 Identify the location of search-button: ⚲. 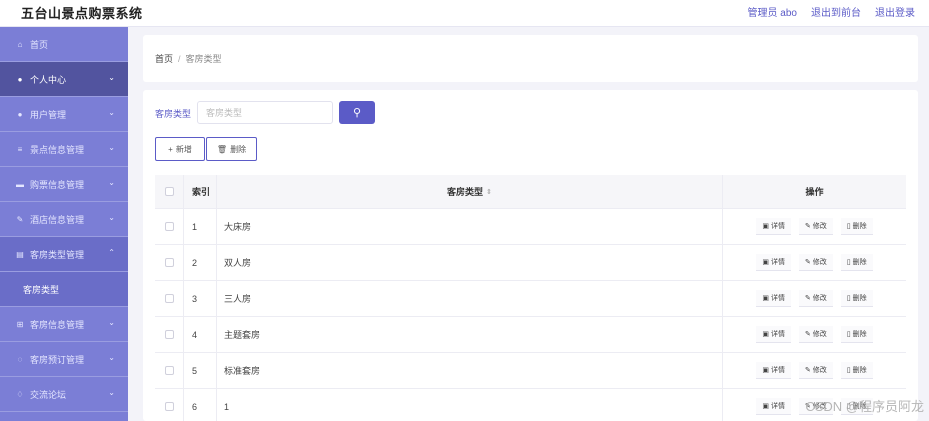
(357, 112).